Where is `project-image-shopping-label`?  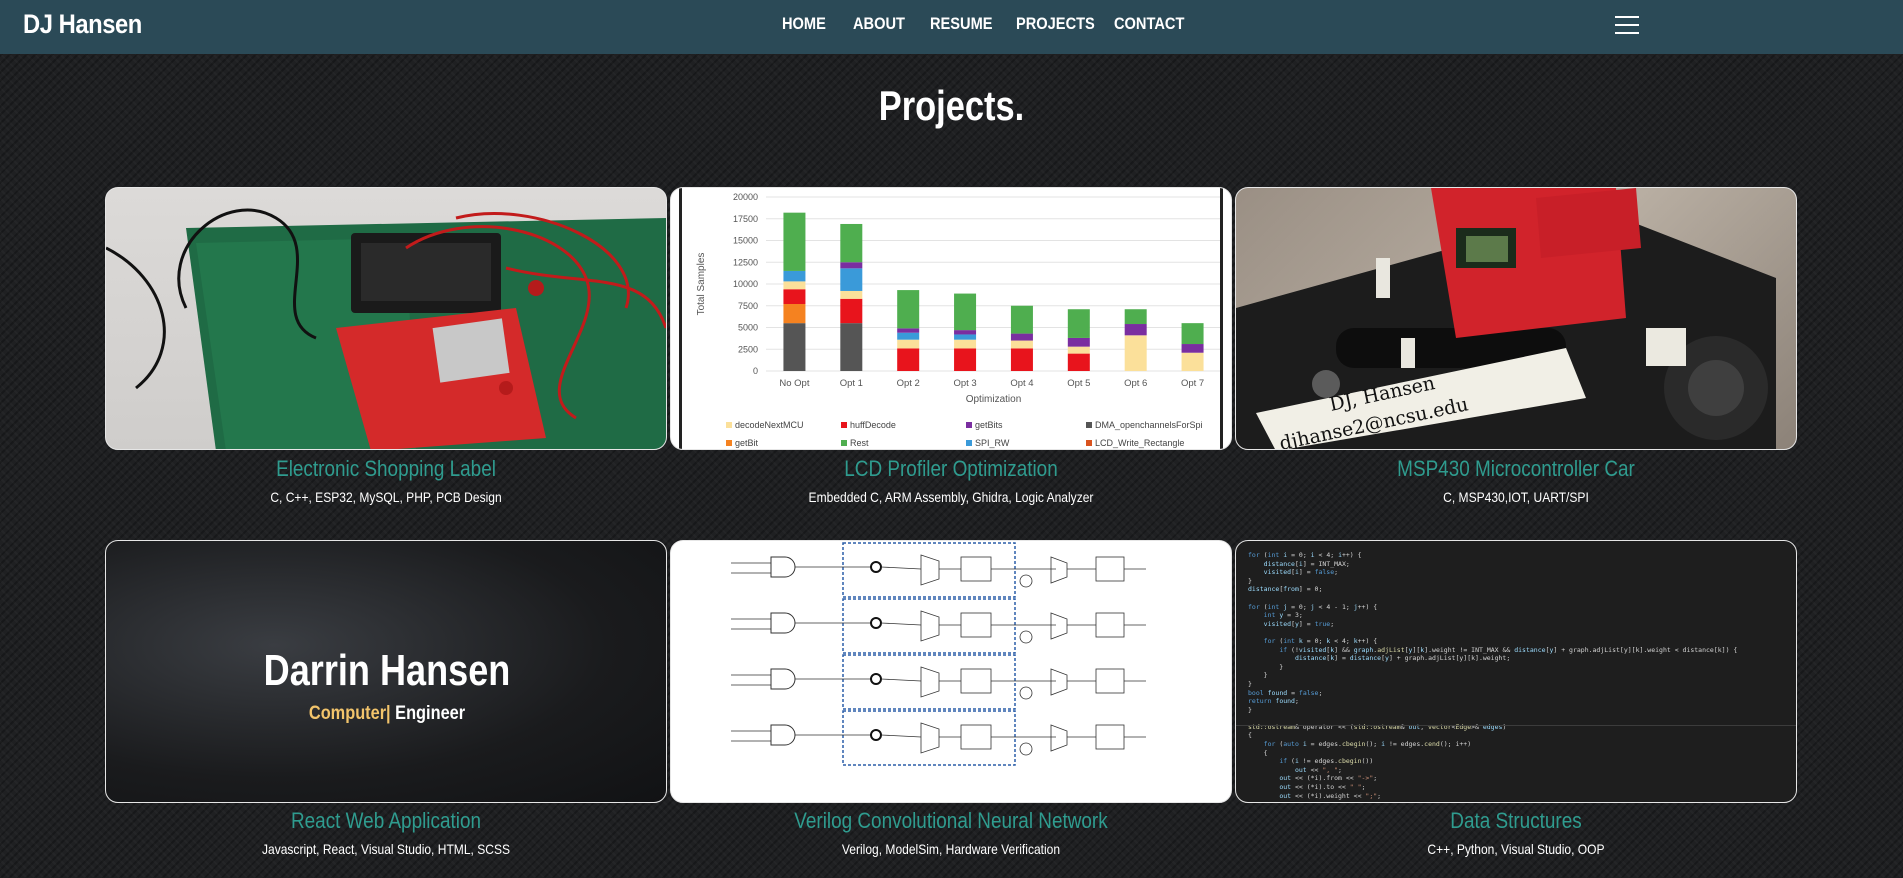 project-image-shopping-label is located at coordinates (386, 318).